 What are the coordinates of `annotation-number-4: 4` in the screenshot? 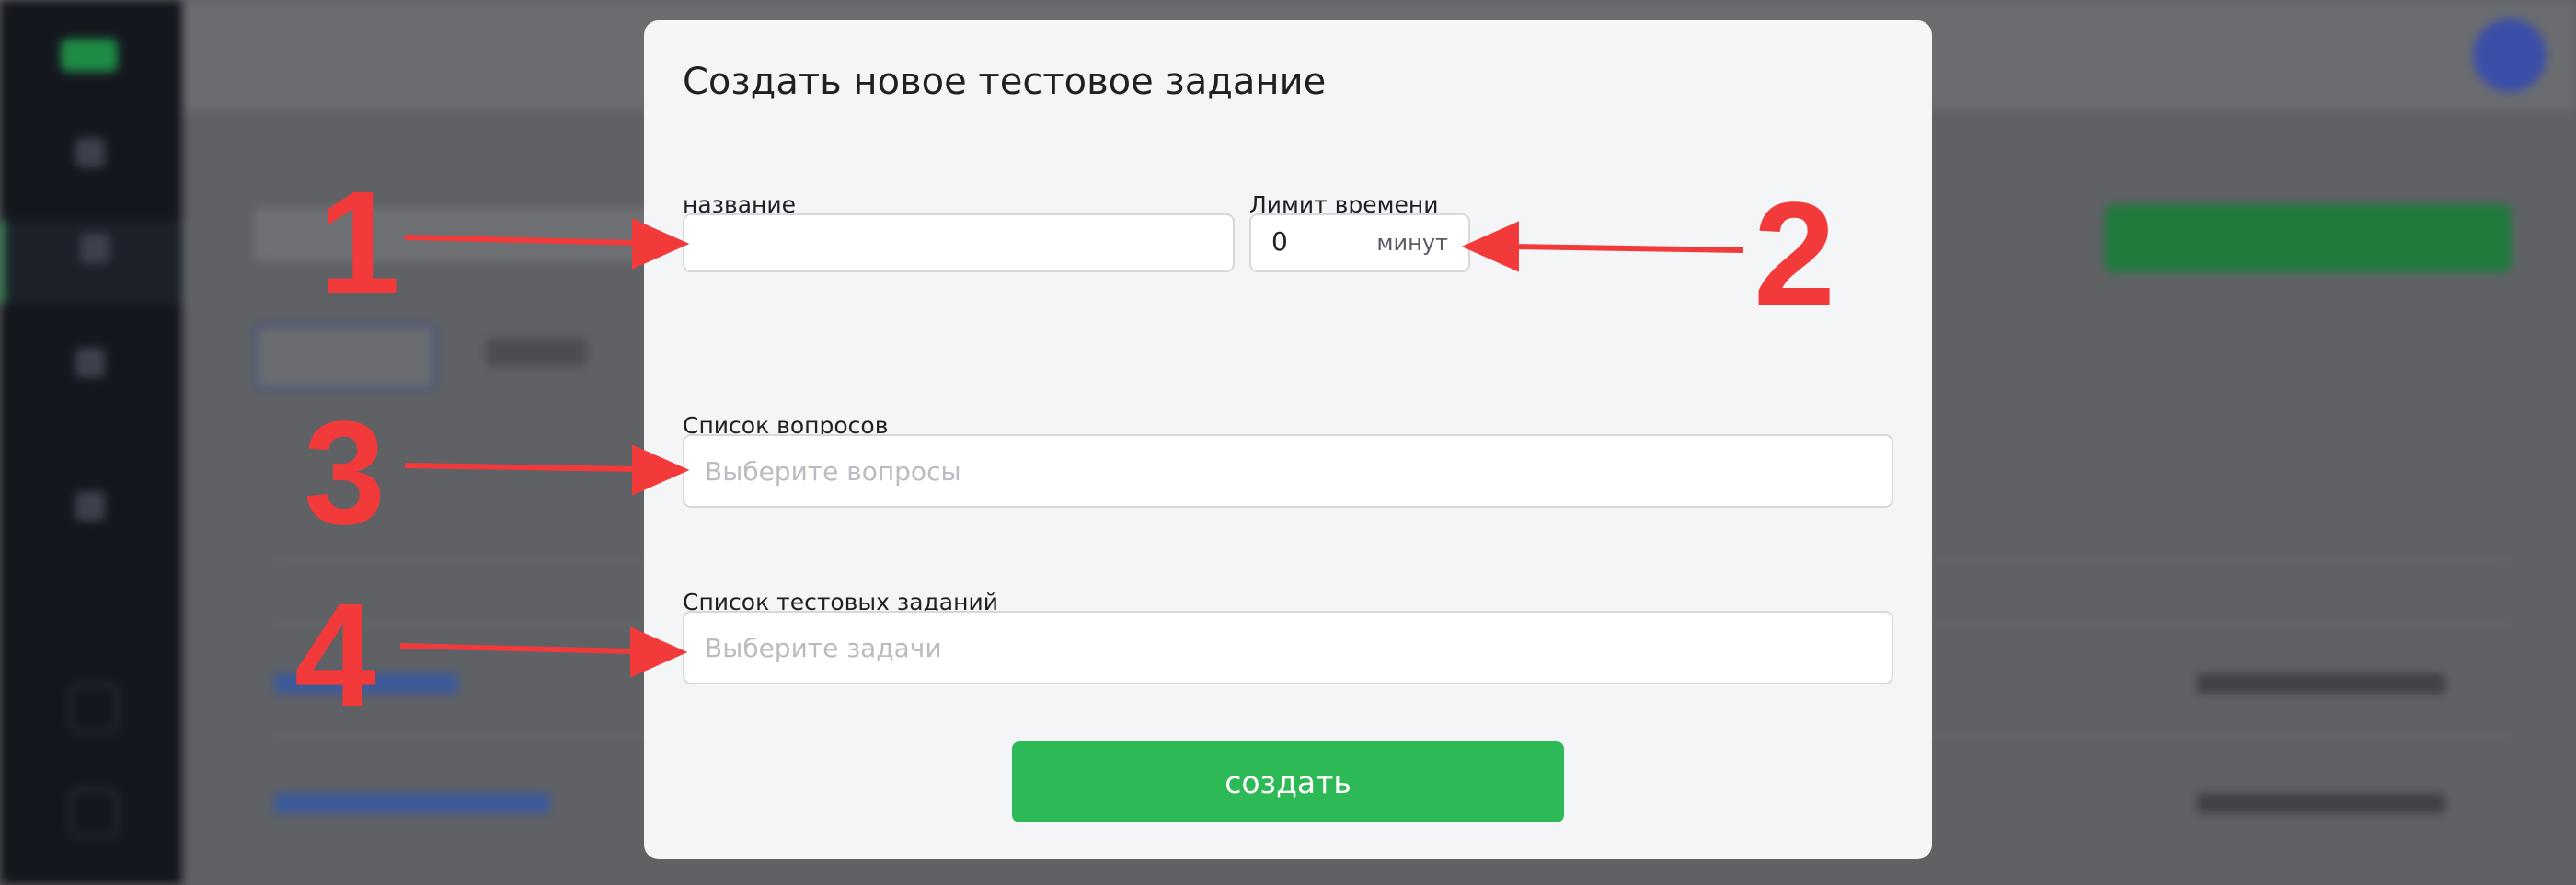 It's located at (335, 654).